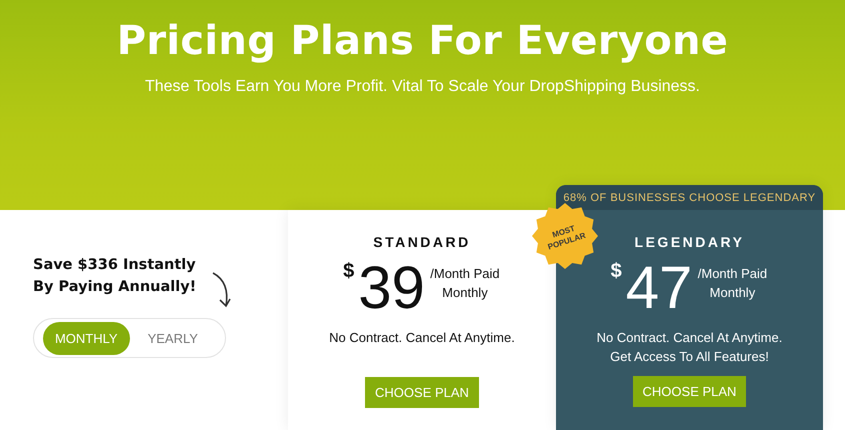 The height and width of the screenshot is (430, 845). I want to click on billing-option: YEARLY, so click(173, 338).